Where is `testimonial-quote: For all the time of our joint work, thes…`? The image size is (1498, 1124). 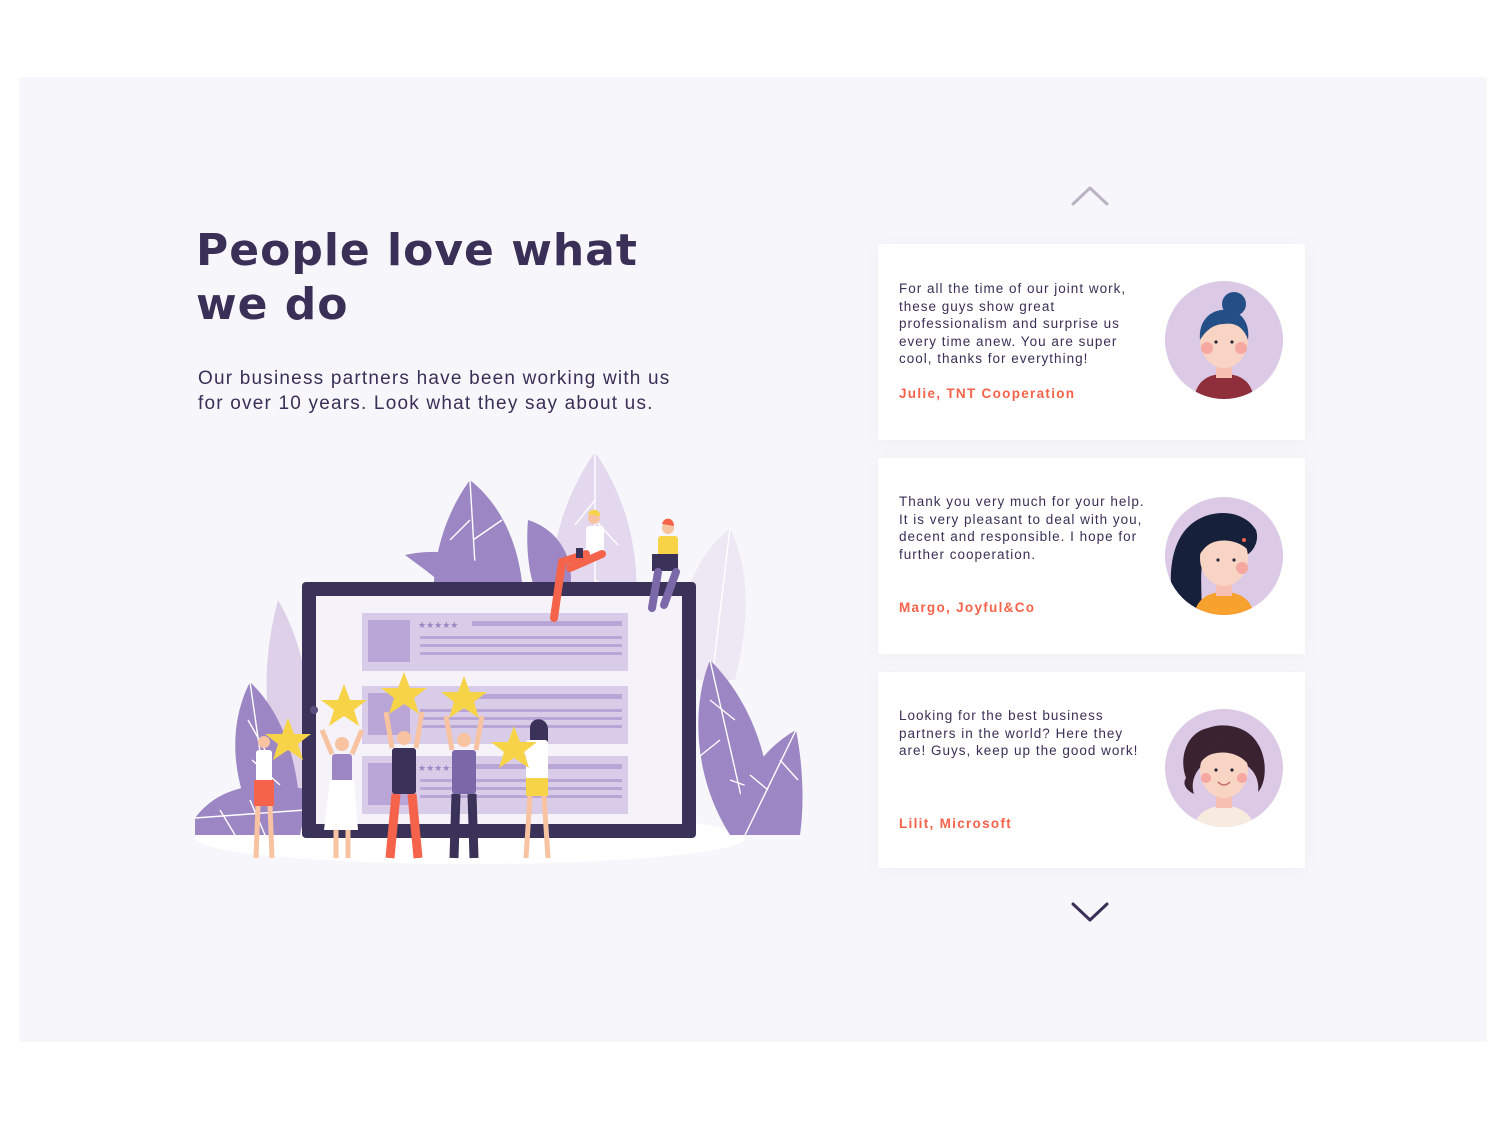 testimonial-quote: For all the time of our joint work, thes… is located at coordinates (1013, 324).